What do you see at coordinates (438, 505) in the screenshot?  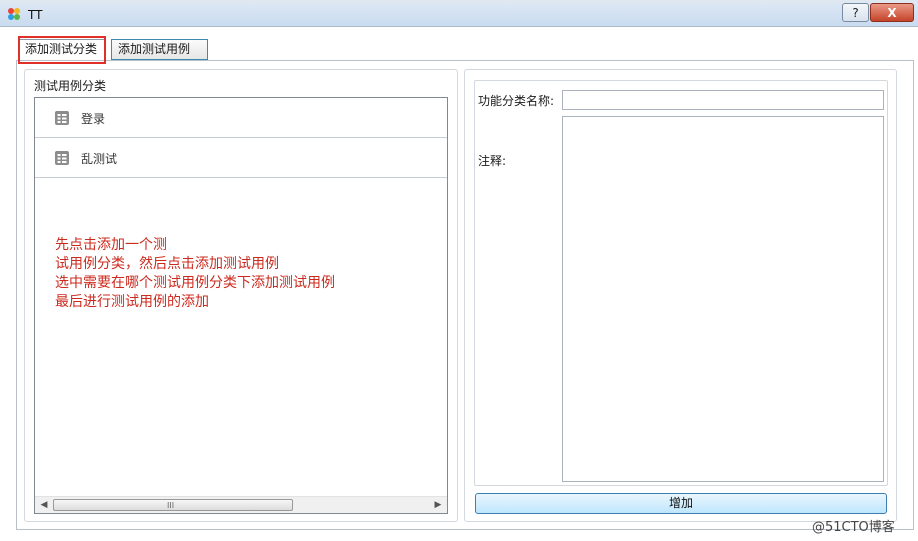 I see `scroll-right-icon: ▶` at bounding box center [438, 505].